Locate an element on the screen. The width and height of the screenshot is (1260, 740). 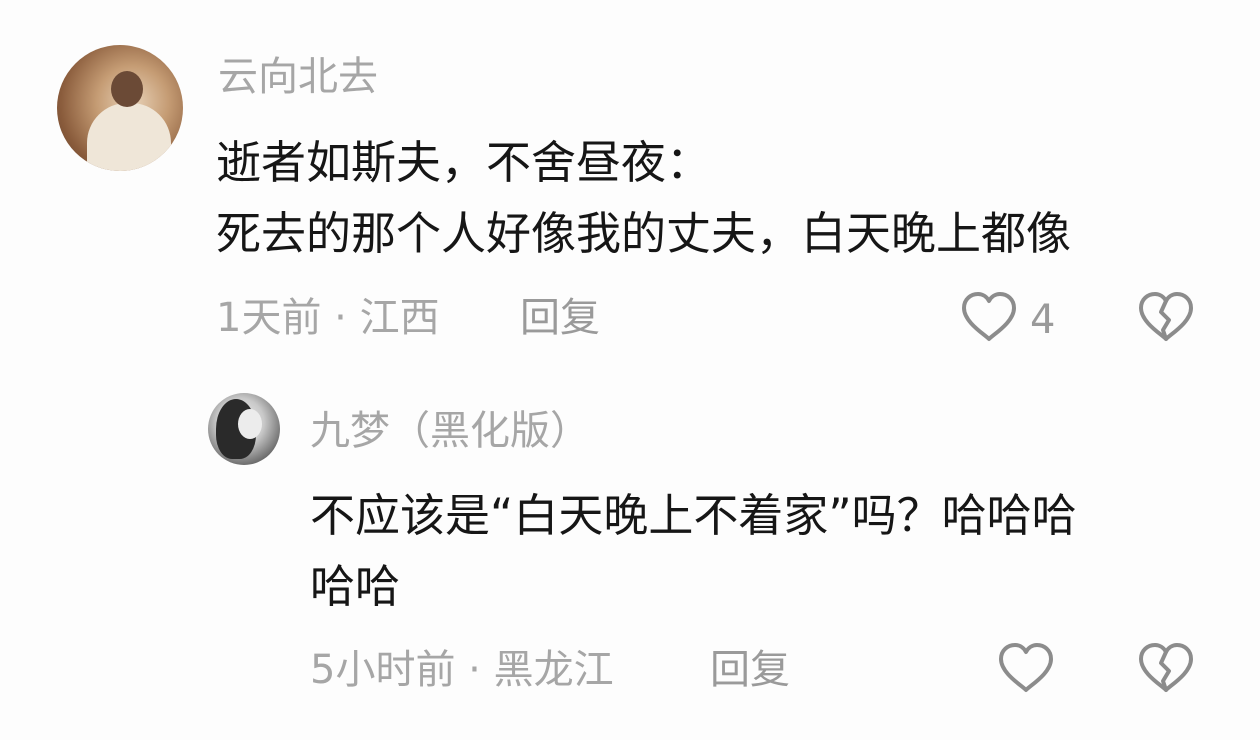
comment-content-line: 不应该是“白天晚上不着家”吗？哈哈哈 is located at coordinates (693, 515).